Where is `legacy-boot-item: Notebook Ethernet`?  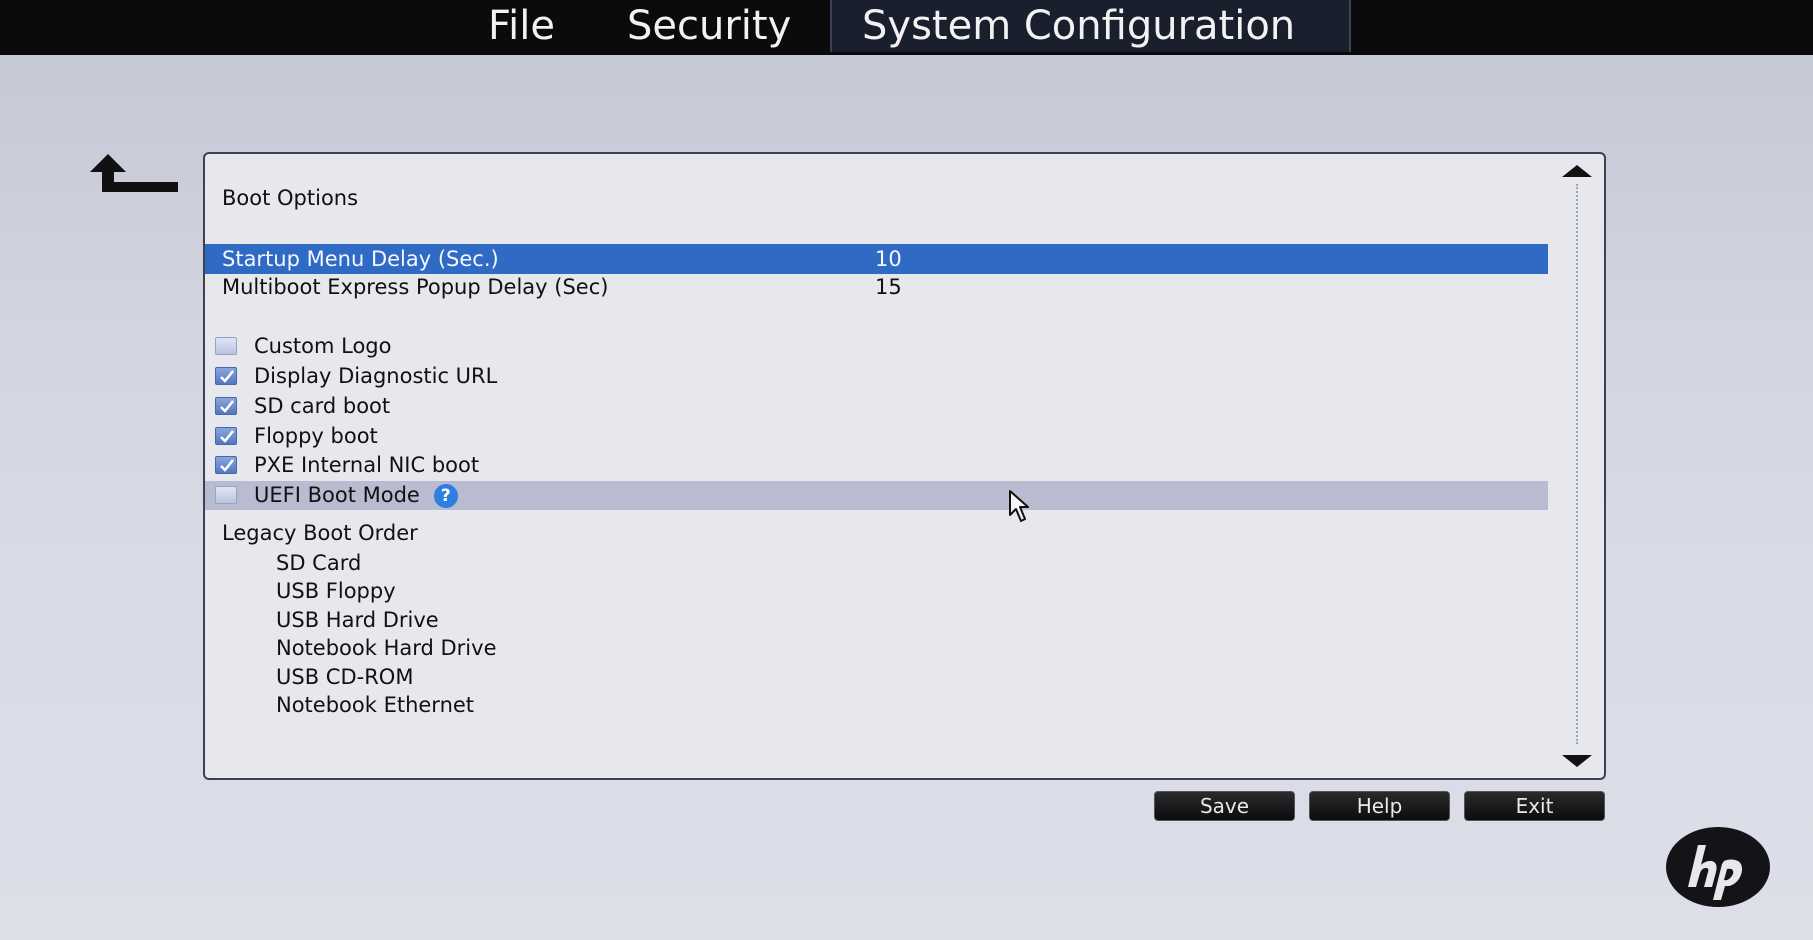 legacy-boot-item: Notebook Ethernet is located at coordinates (386, 705).